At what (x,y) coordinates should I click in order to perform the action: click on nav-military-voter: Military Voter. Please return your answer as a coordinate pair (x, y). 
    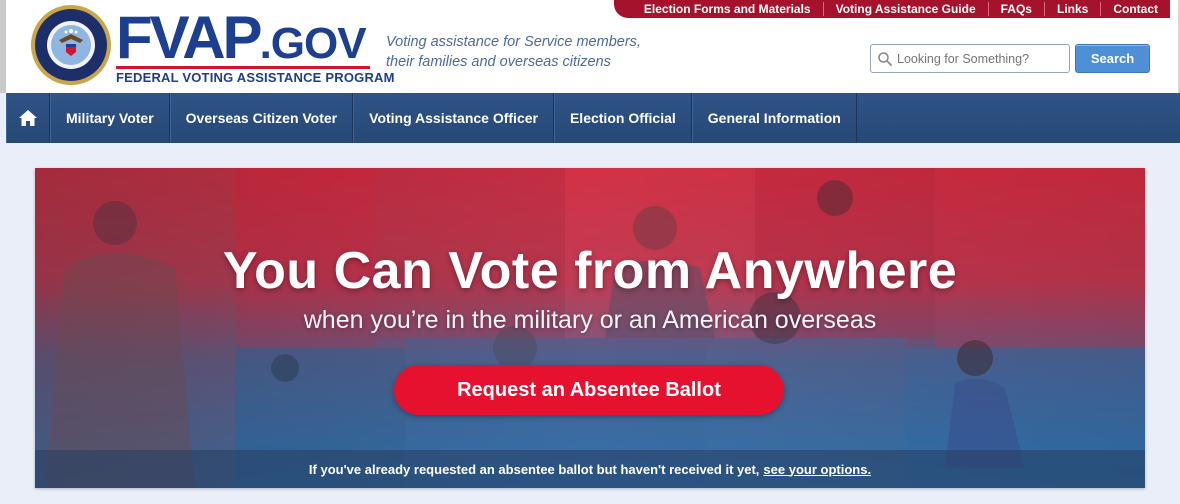
    Looking at the image, I should click on (110, 118).